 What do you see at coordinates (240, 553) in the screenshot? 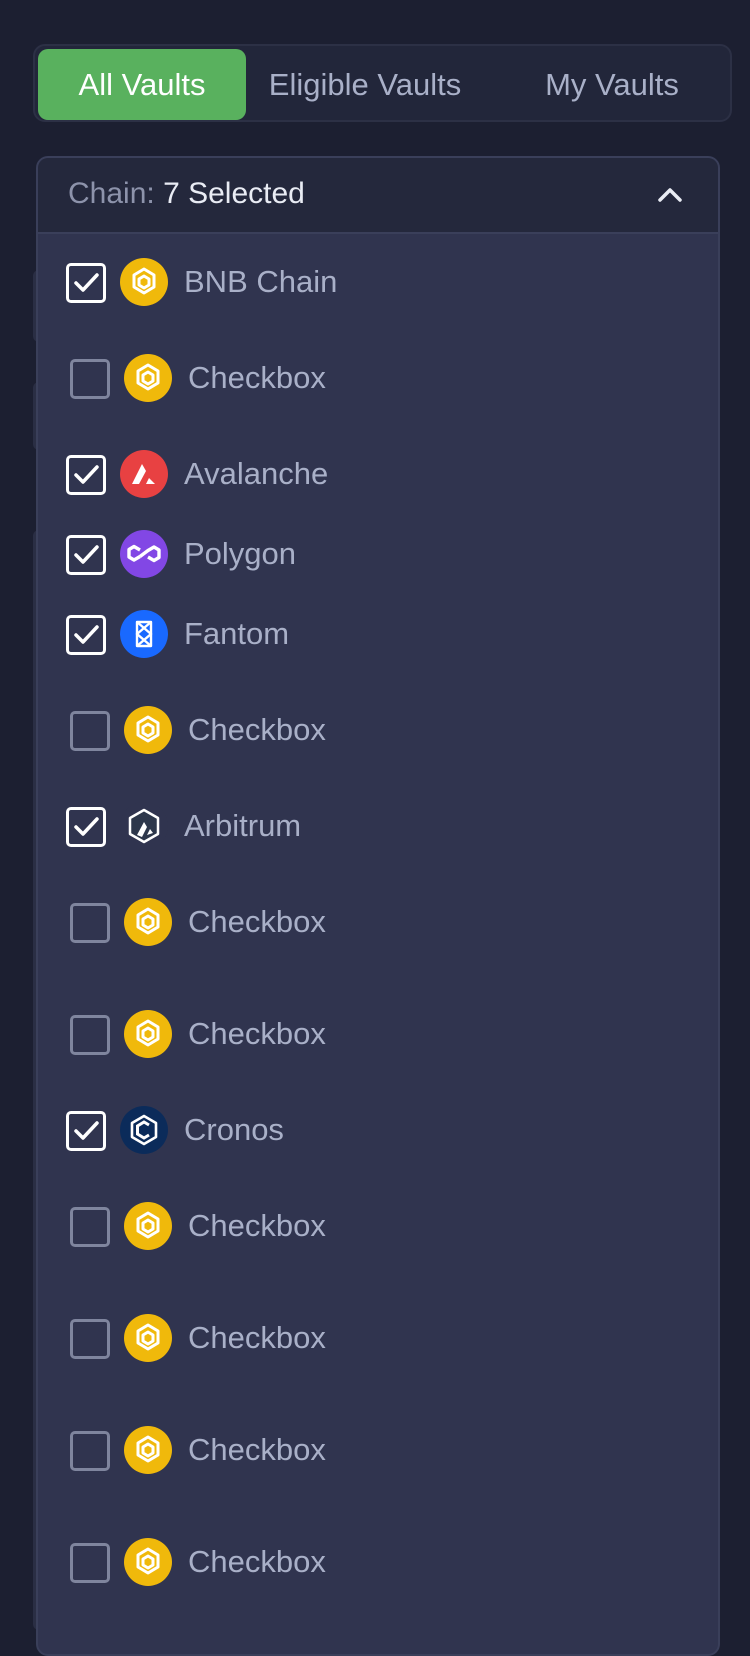
I see `chain-option-label: Polygon` at bounding box center [240, 553].